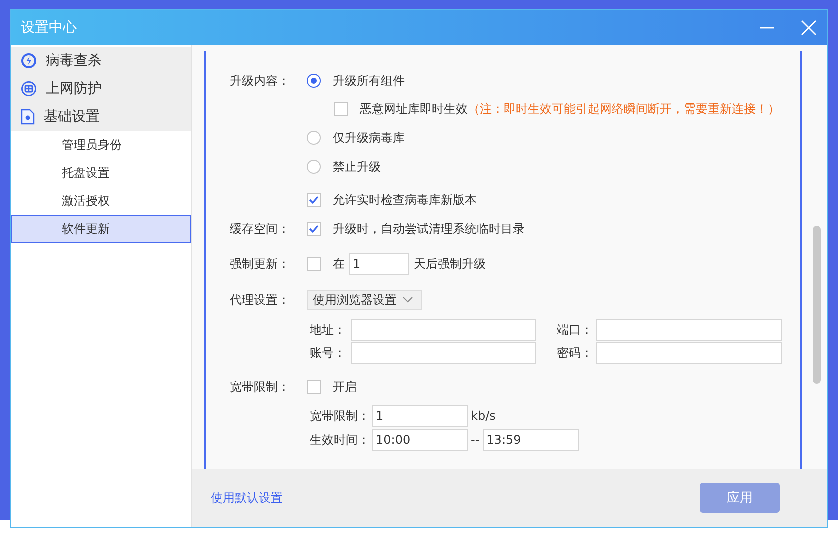 The image size is (838, 538). I want to click on sidebar-subitem: 软件更新, so click(101, 229).